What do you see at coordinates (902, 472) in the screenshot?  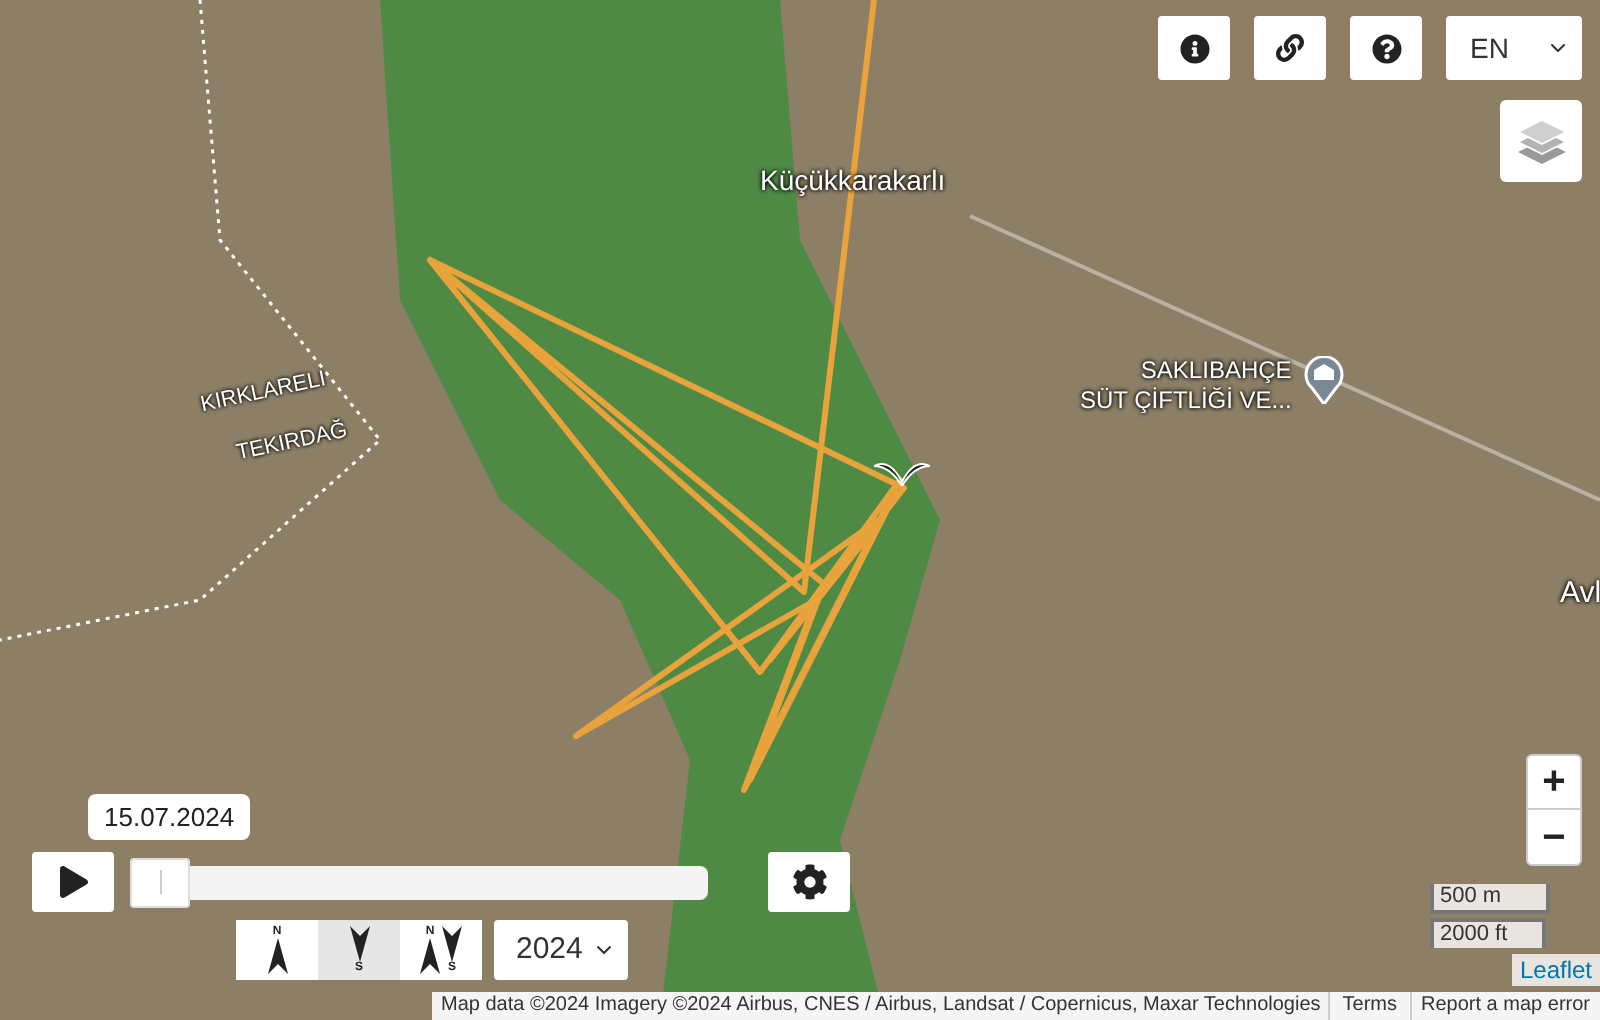 I see `bird-marker-icon` at bounding box center [902, 472].